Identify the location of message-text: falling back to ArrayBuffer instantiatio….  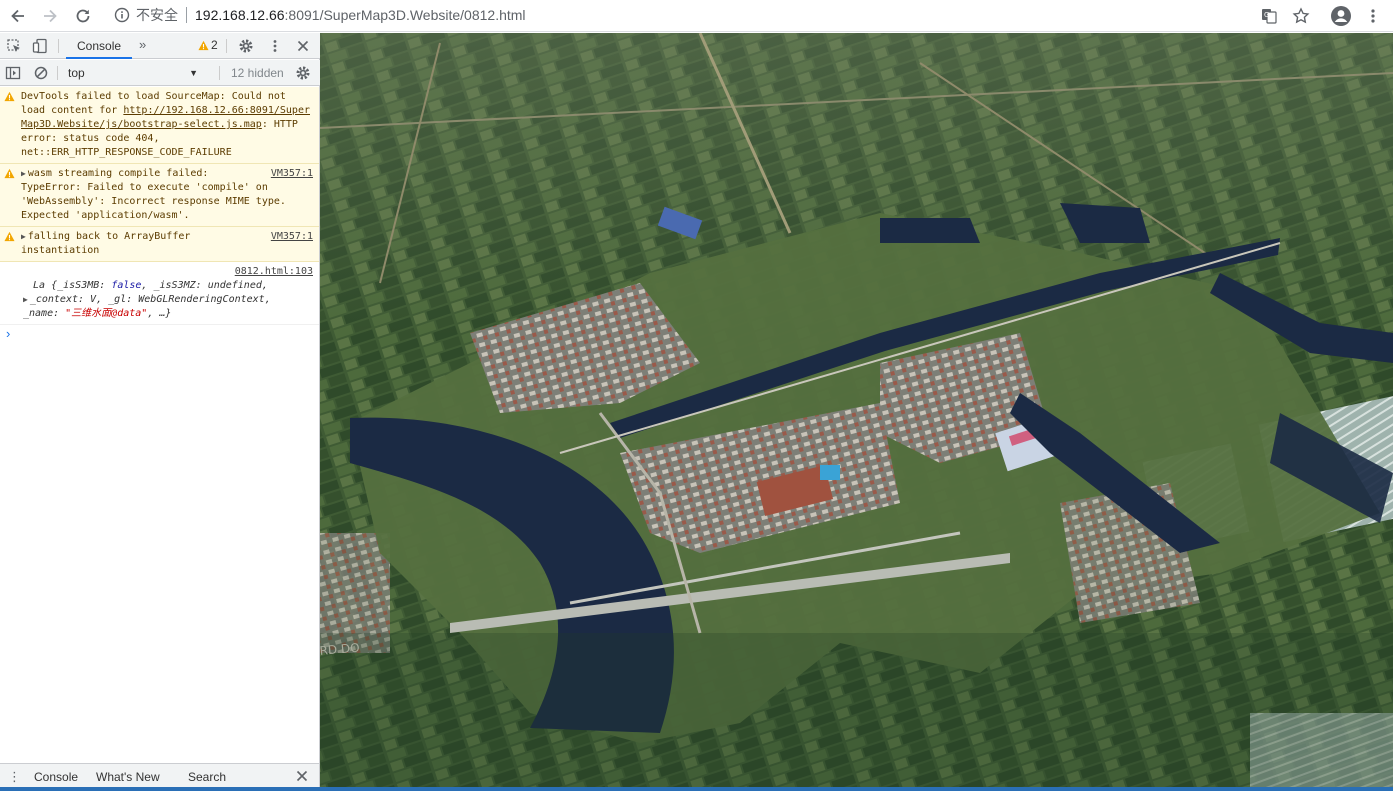
(106, 243).